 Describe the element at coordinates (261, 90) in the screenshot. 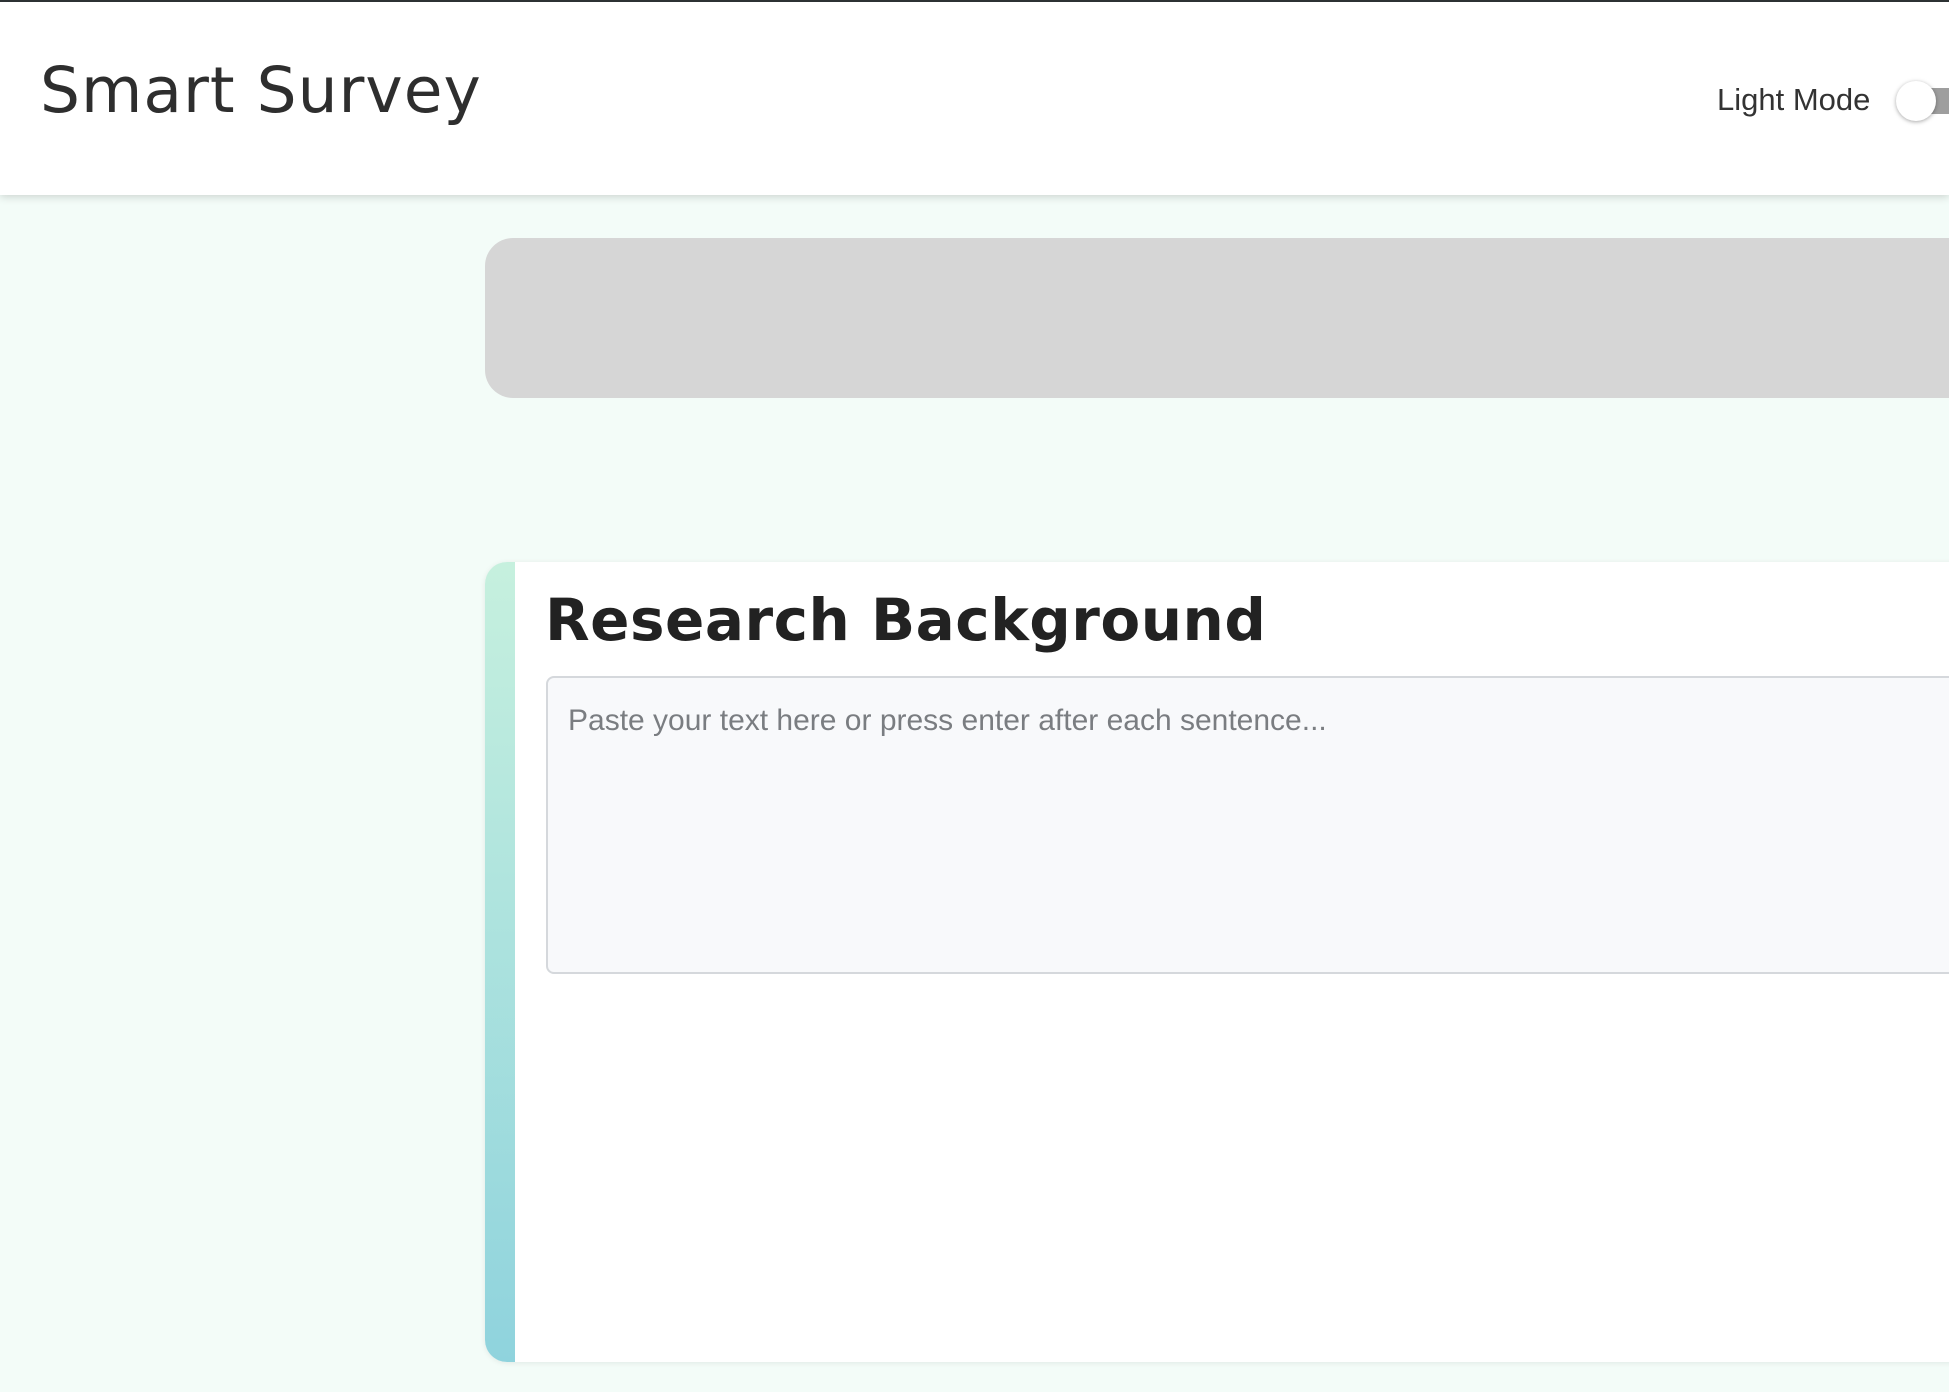

I see `app-title: Smart Survey` at that location.